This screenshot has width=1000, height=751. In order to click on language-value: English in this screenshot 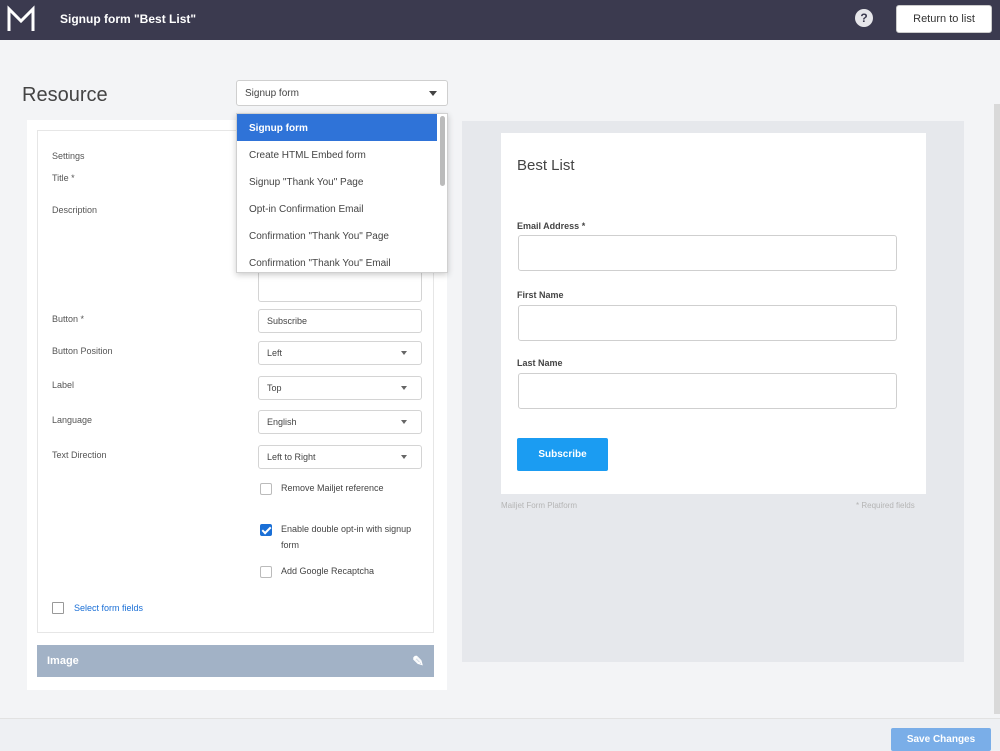, I will do `click(282, 422)`.